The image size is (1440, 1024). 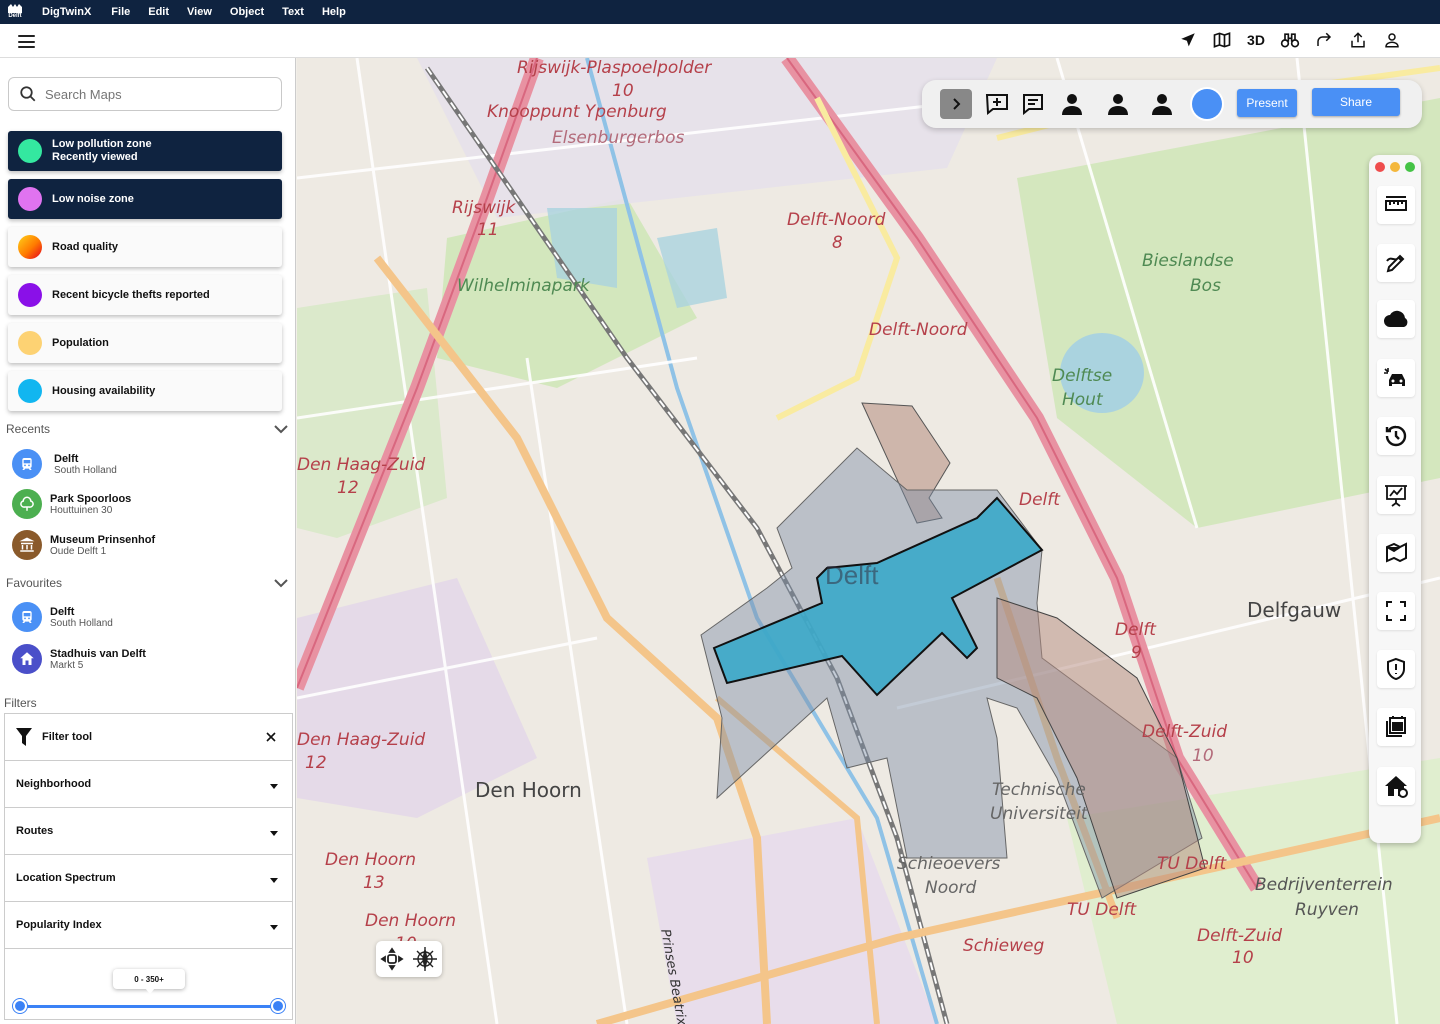 I want to click on recent-sub: Oude Delft 1, so click(x=78, y=551).